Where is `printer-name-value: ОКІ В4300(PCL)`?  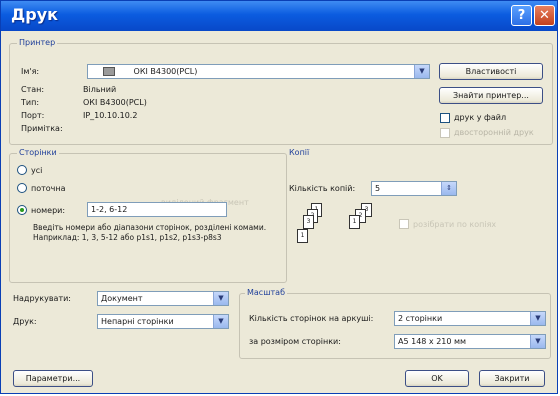 printer-name-value: ОКІ В4300(PCL) is located at coordinates (165, 71).